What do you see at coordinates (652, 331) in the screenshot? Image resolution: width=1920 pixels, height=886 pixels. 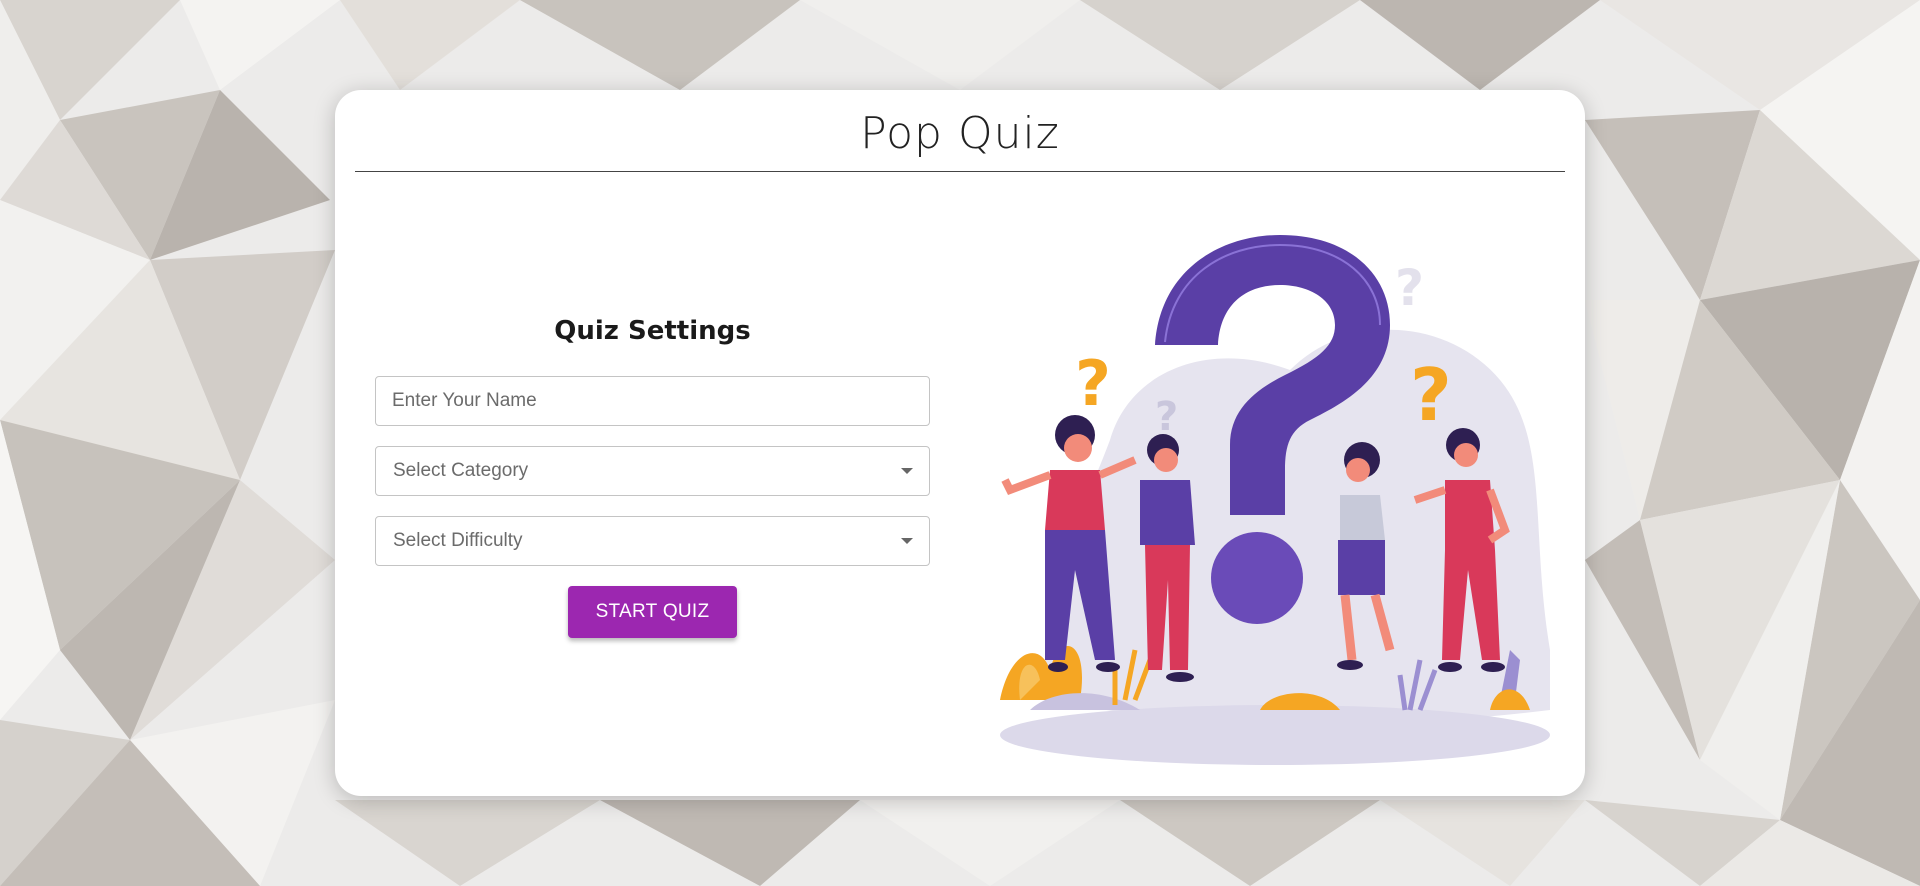 I see `settings-heading: Quiz Settings` at bounding box center [652, 331].